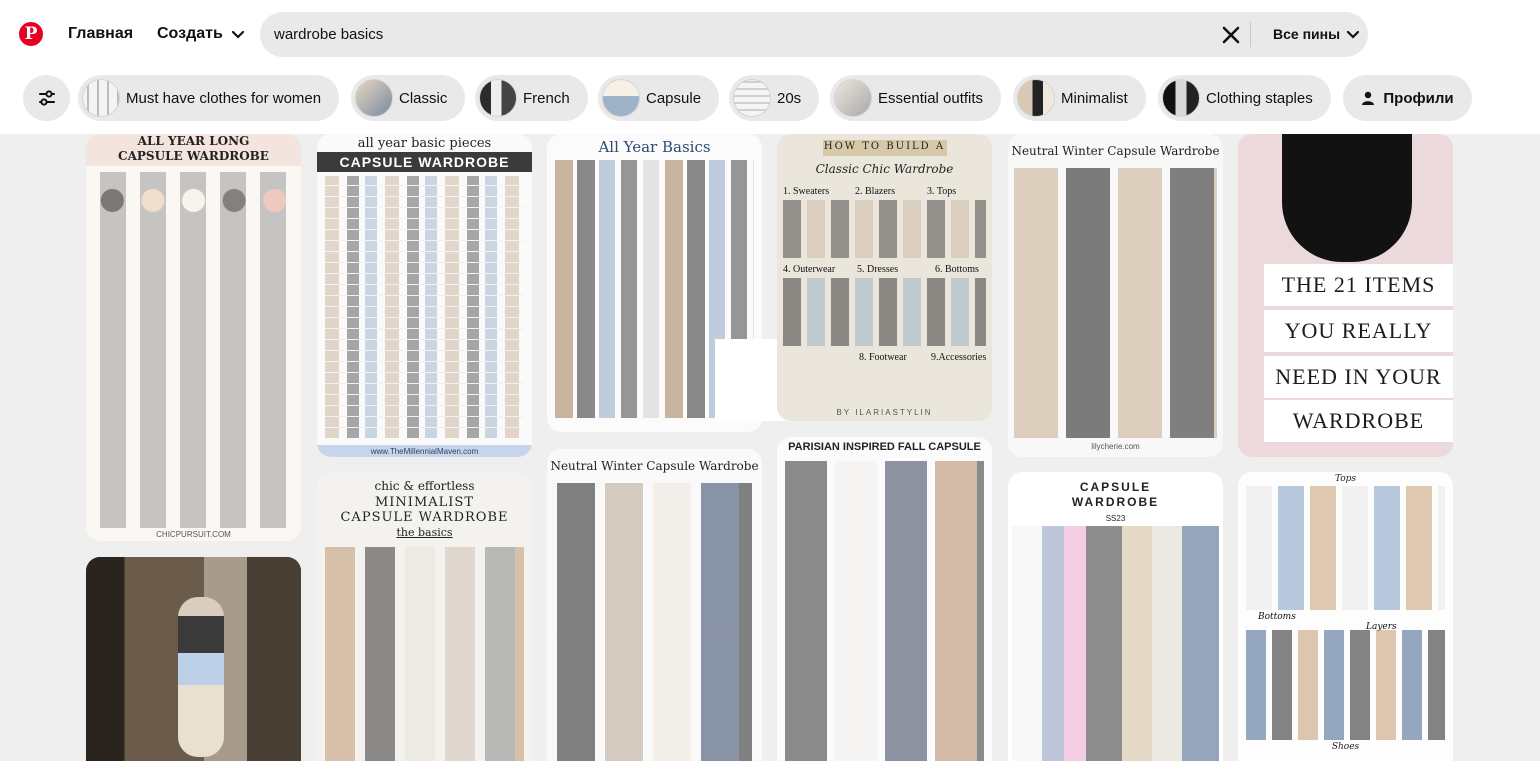 Image resolution: width=1540 pixels, height=761 pixels. Describe the element at coordinates (201, 677) in the screenshot. I see `person-figure` at that location.